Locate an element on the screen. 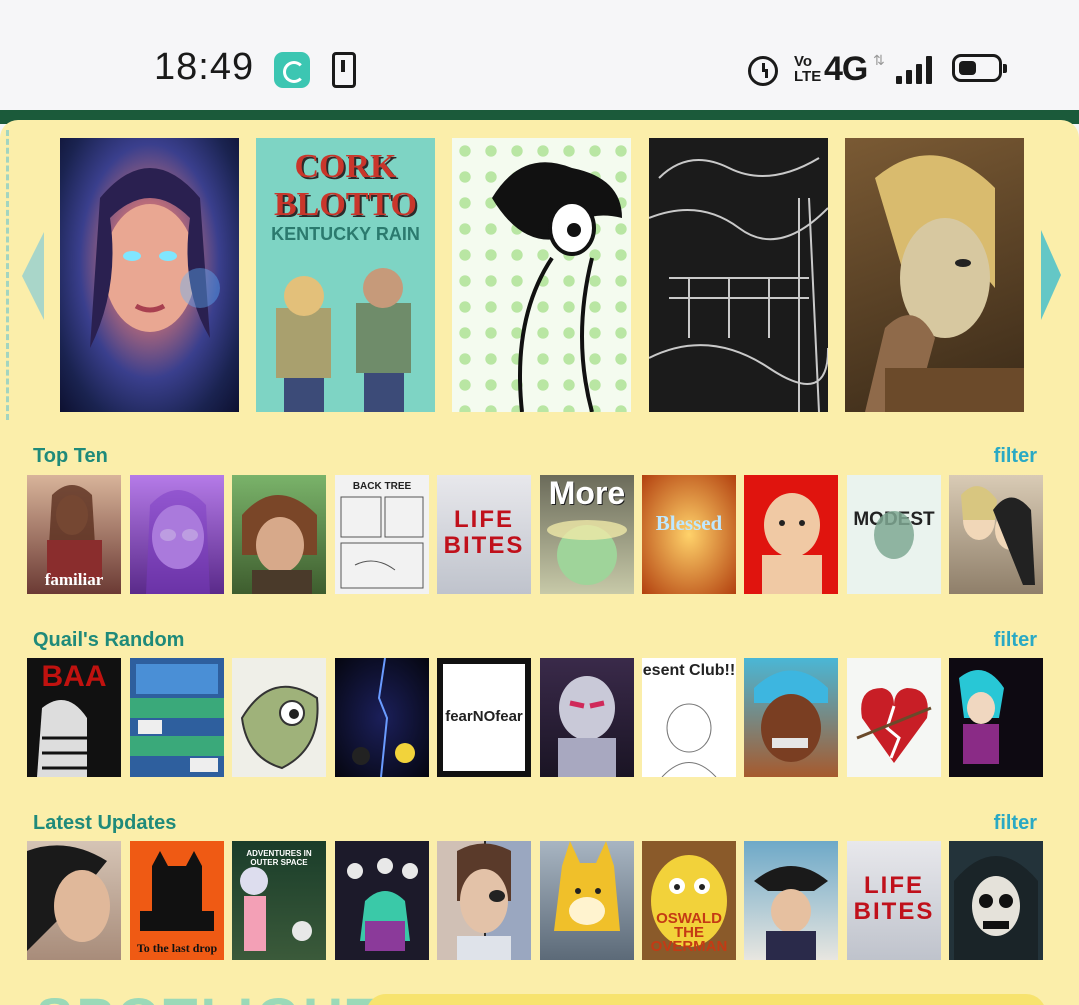 The image size is (1079, 1005). comic-thumb: OSWALD THE OVERMAN is located at coordinates (689, 900).